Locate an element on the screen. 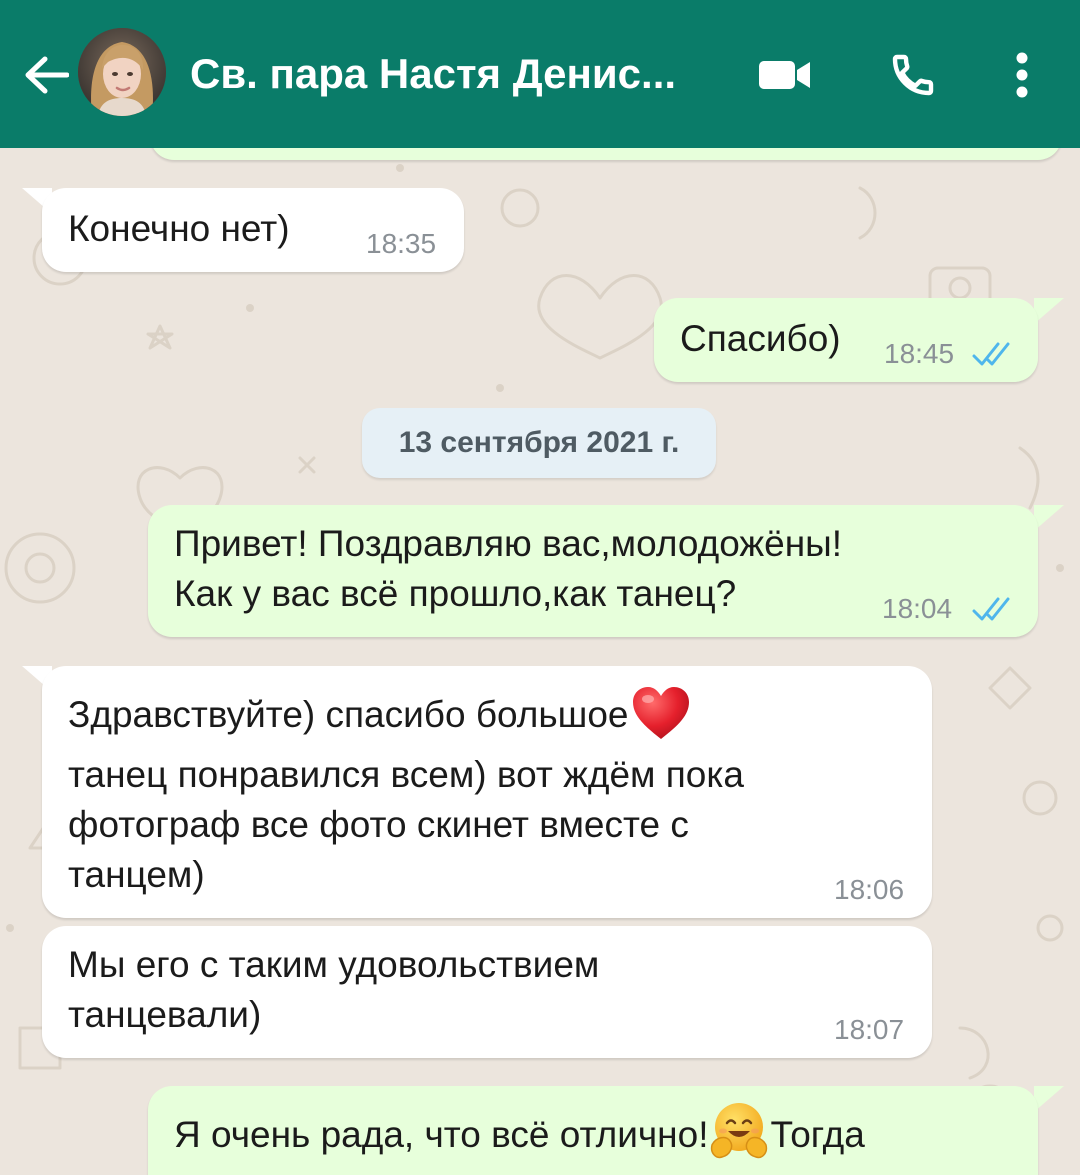 The width and height of the screenshot is (1080, 1175). incoming-message: Конечно нет) 18:35 is located at coordinates (253, 230).